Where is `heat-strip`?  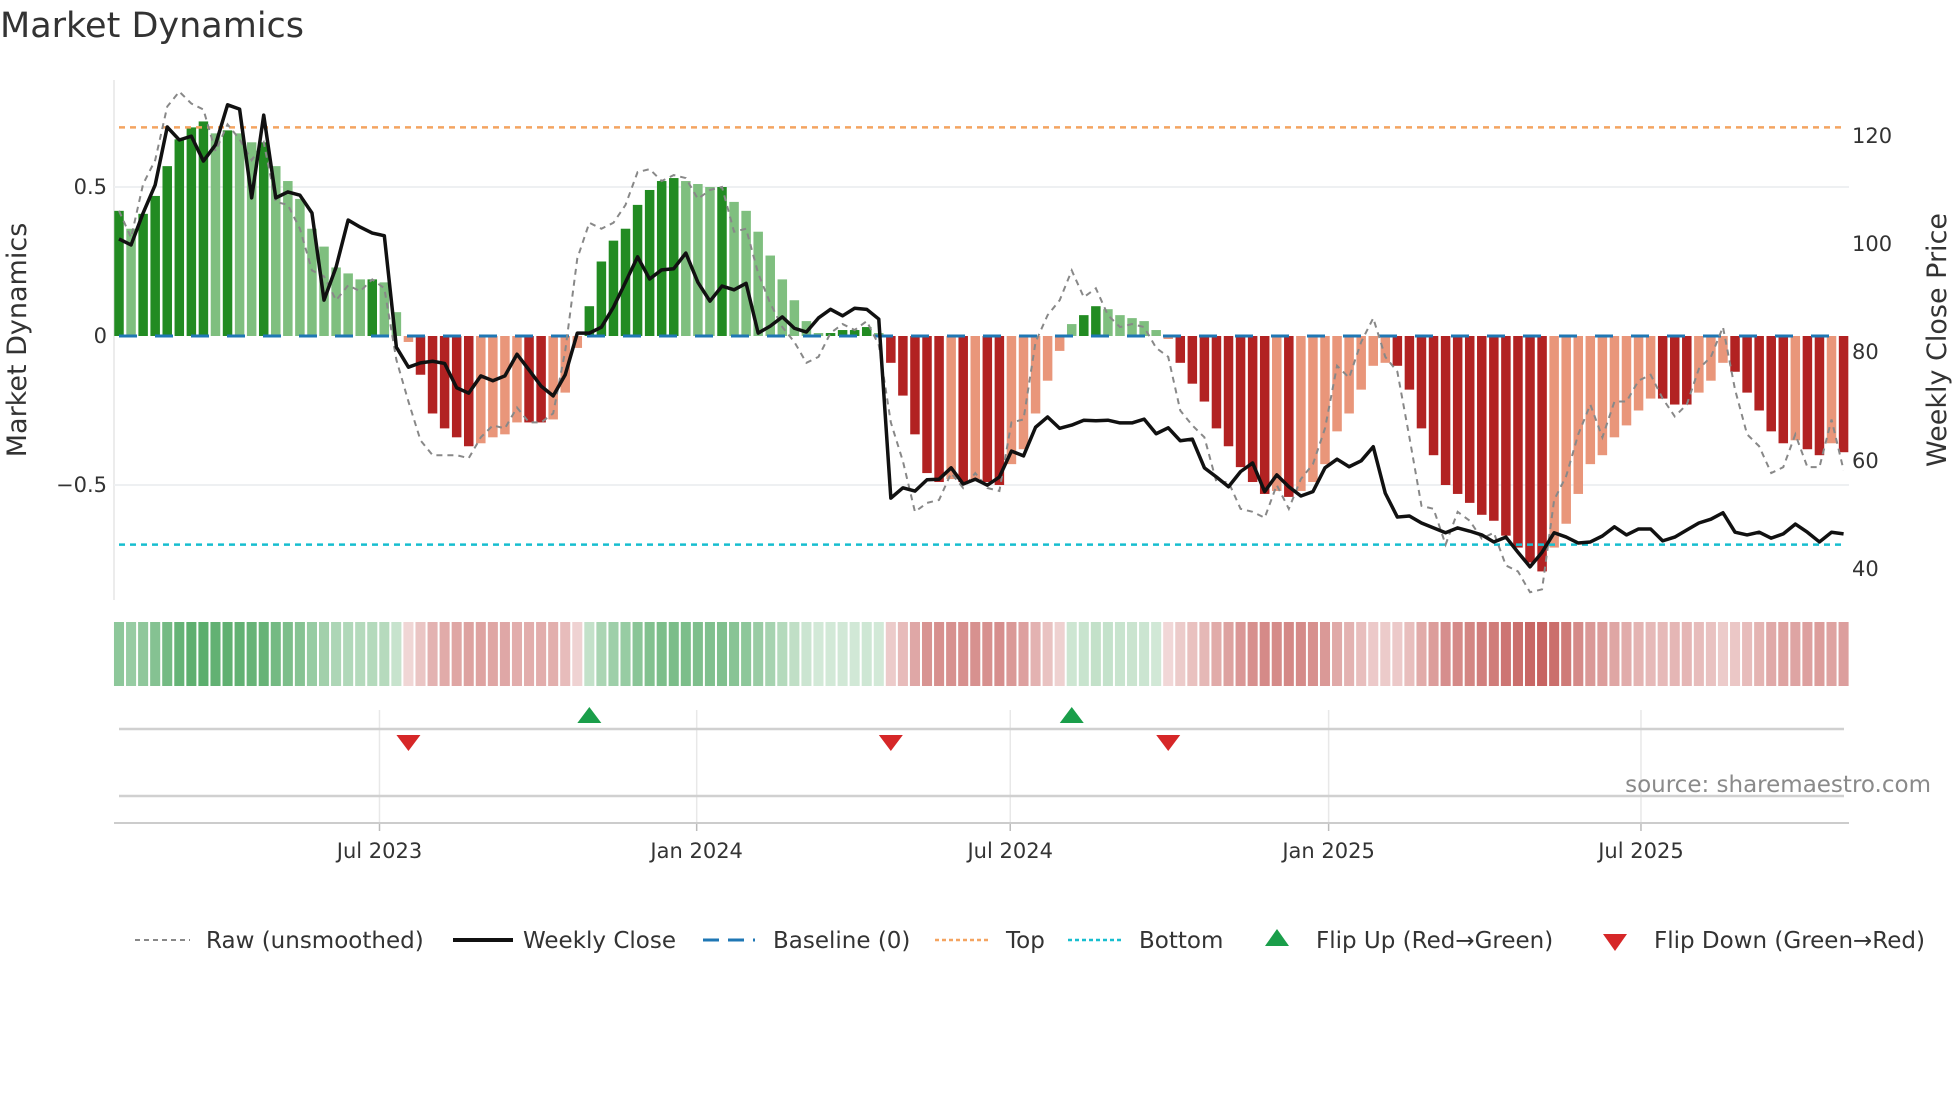 heat-strip is located at coordinates (981, 654).